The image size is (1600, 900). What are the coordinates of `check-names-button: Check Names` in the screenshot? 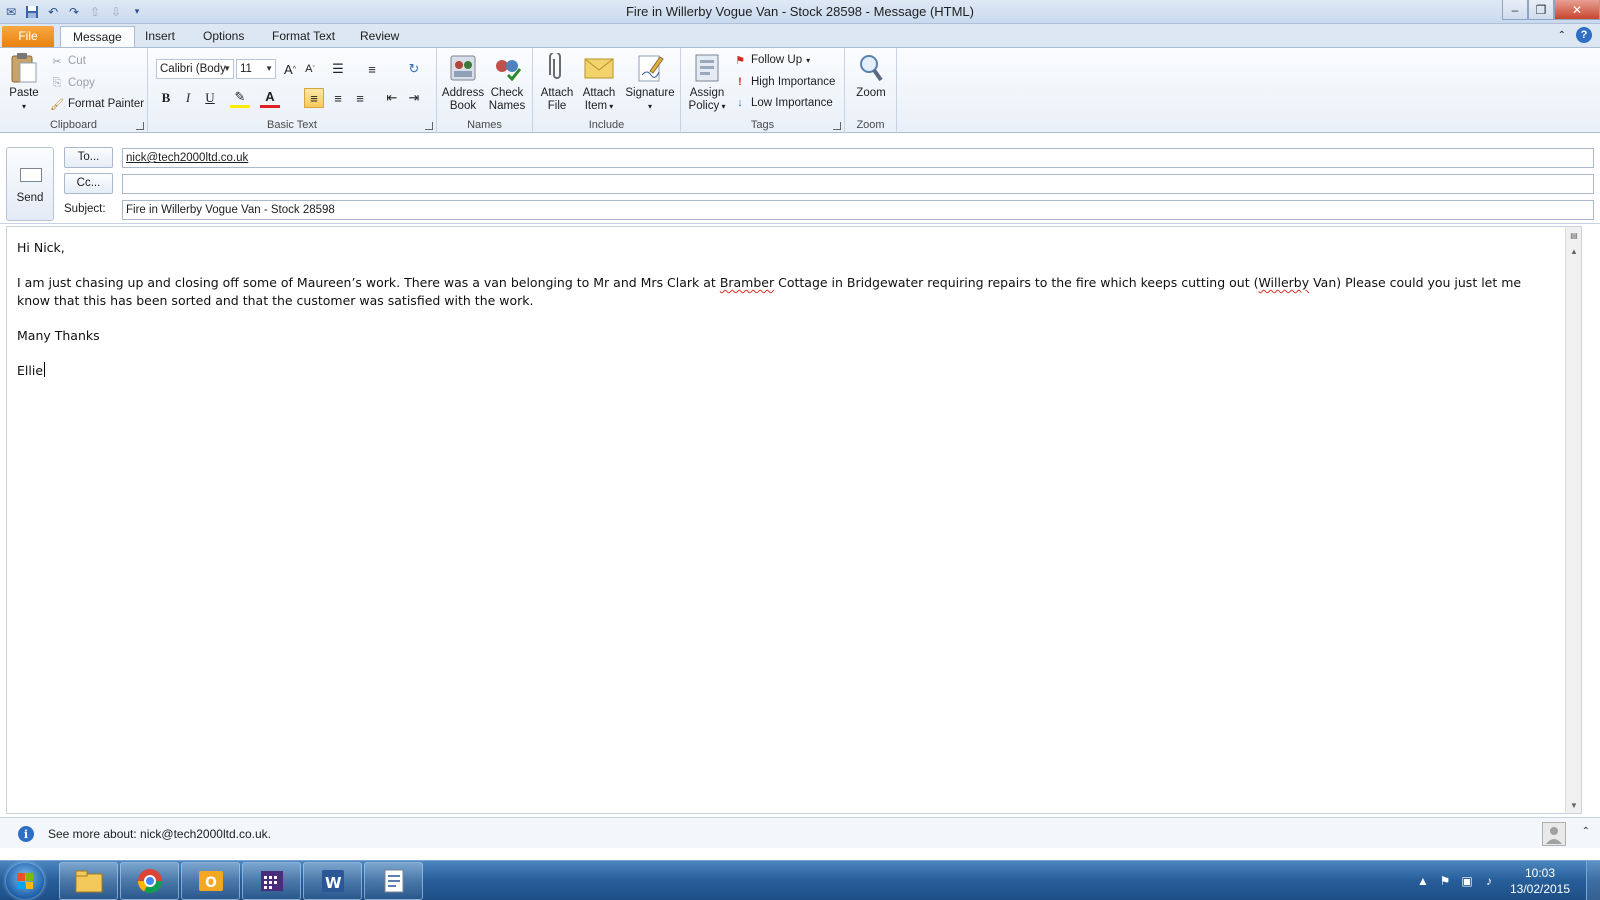 It's located at (507, 82).